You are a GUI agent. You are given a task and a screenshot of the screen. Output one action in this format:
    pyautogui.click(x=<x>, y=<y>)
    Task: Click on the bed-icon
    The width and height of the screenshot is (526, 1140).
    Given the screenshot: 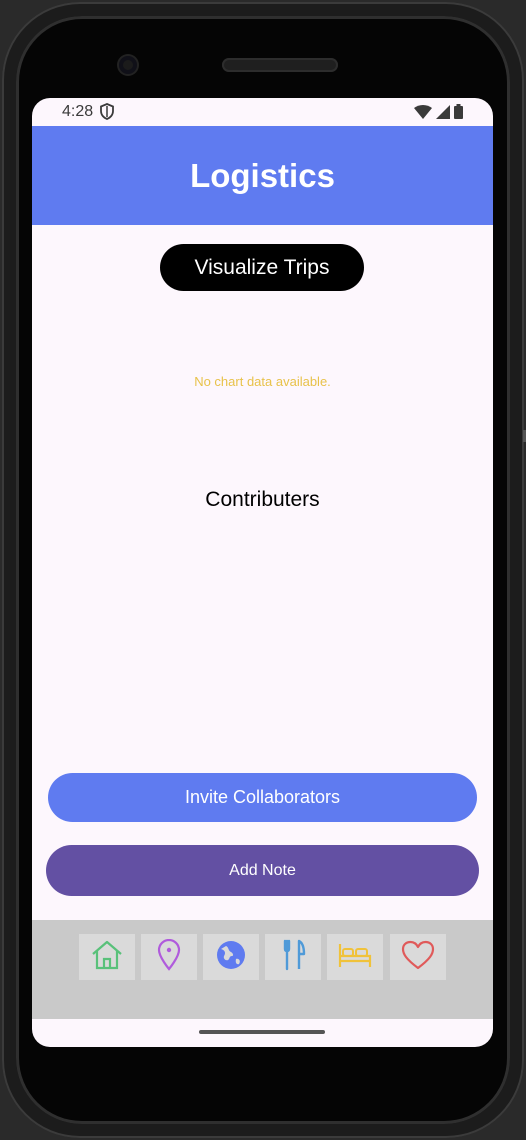 What is the action you would take?
    pyautogui.click(x=355, y=957)
    